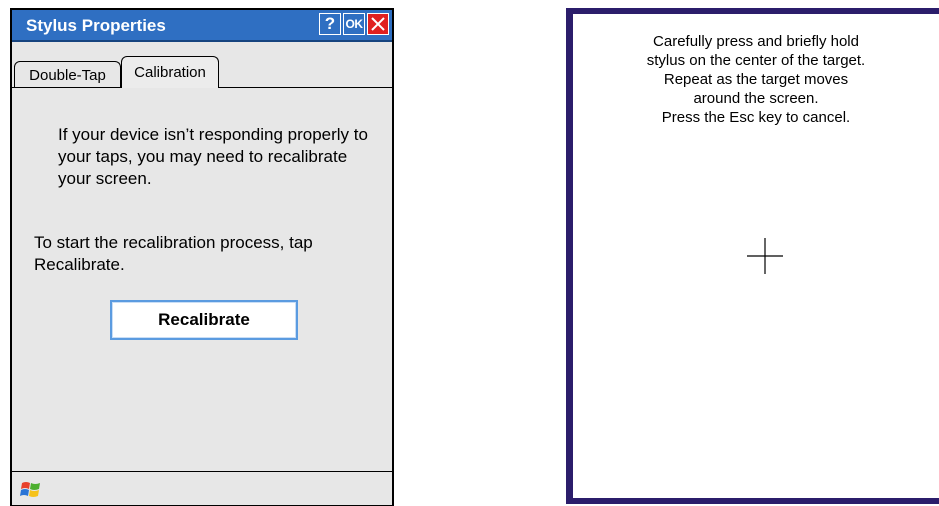 The height and width of the screenshot is (506, 939). Describe the element at coordinates (96, 25) in the screenshot. I see `window-title: Stylus Properties` at that location.